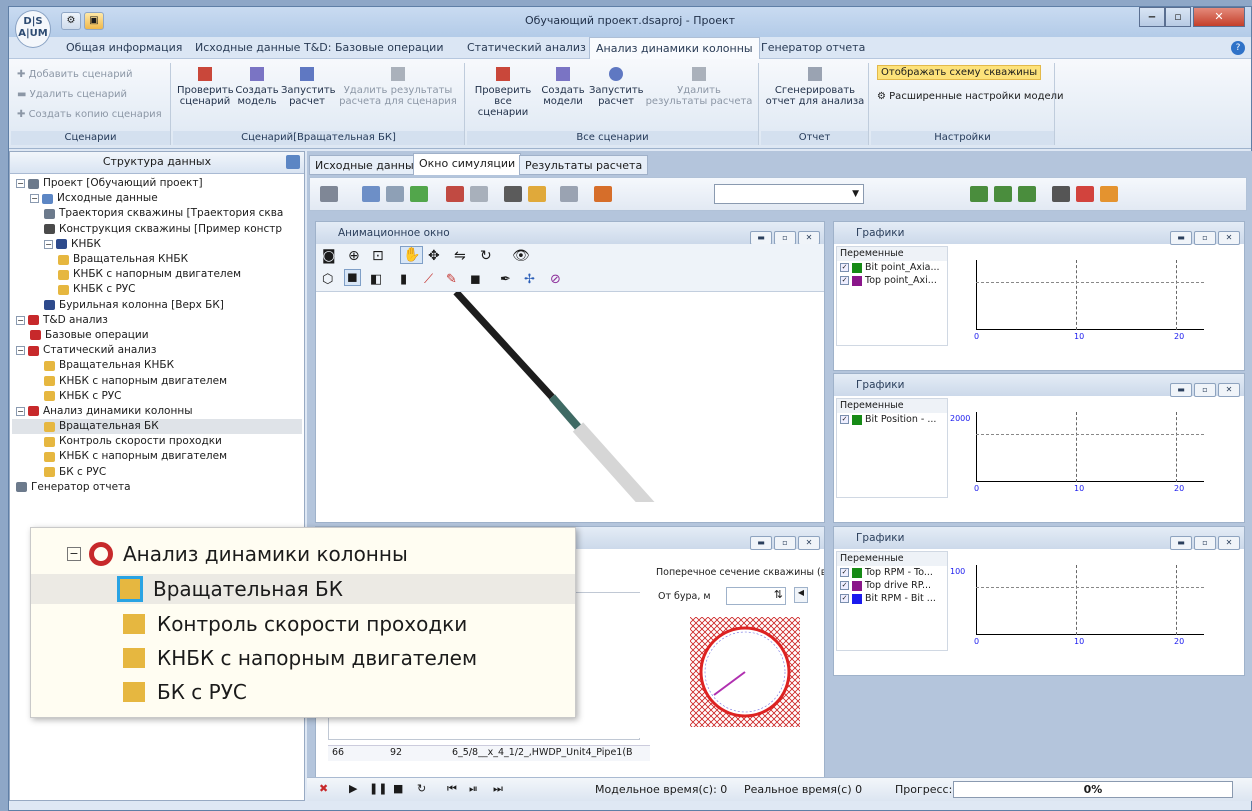 This screenshot has height=811, width=1252. Describe the element at coordinates (376, 279) in the screenshot. I see `cube-shade-icon: ◧` at that location.